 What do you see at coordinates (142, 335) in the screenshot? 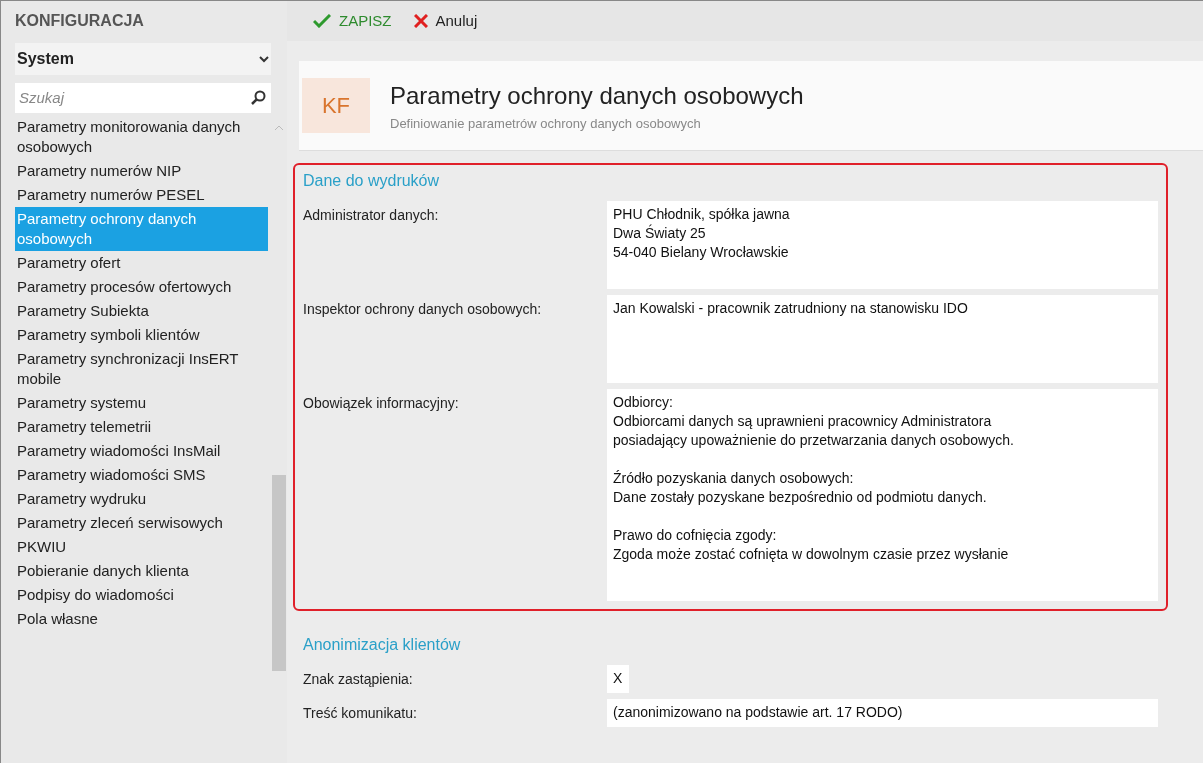
I see `sidebar-item: Parametry symboli klientów` at bounding box center [142, 335].